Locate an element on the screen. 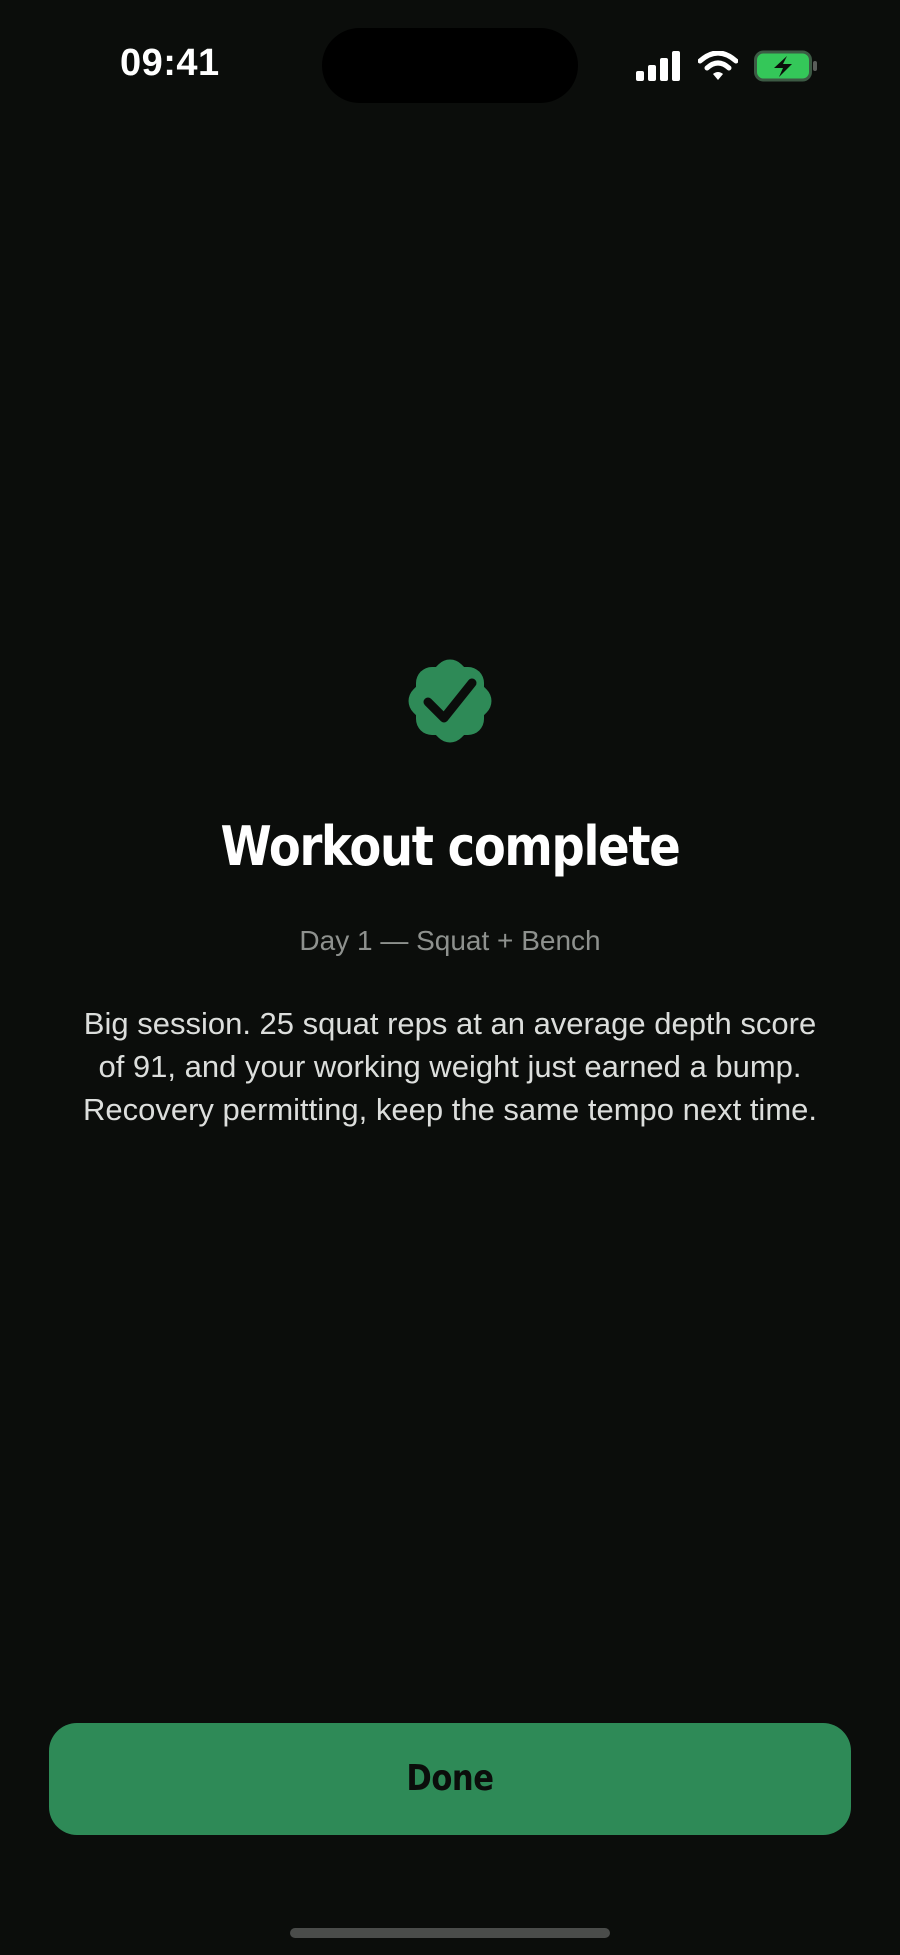 The height and width of the screenshot is (1955, 900). status-bar: 09:41 is located at coordinates (450, 65).